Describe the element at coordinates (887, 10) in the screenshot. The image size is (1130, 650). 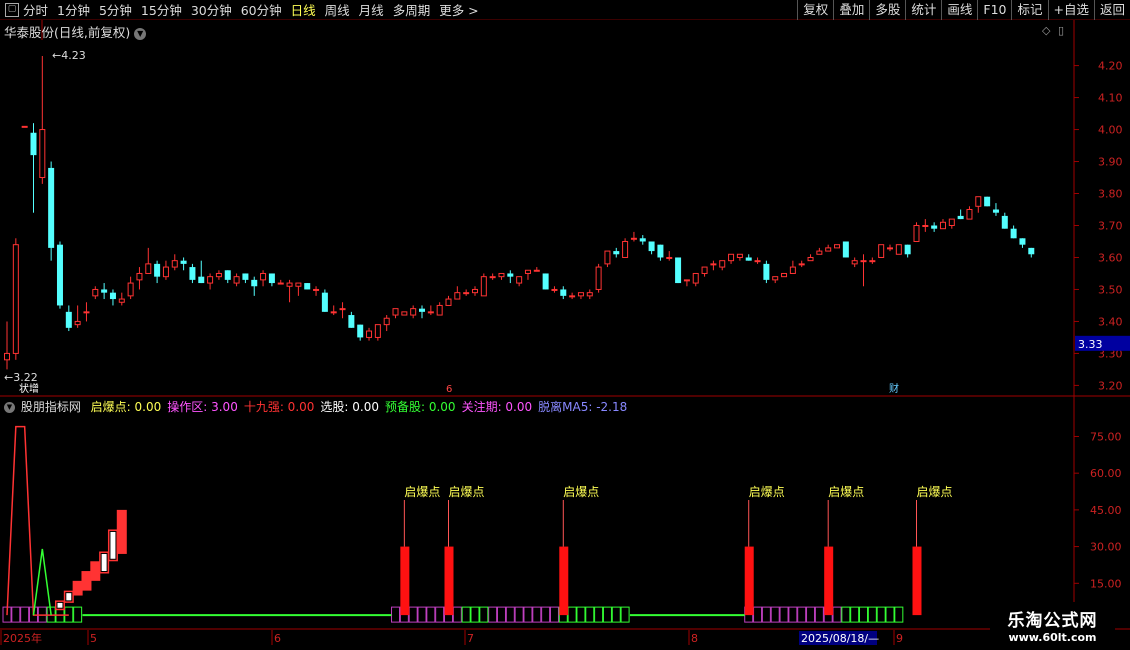
I see `multi-stock-button: 多股` at that location.